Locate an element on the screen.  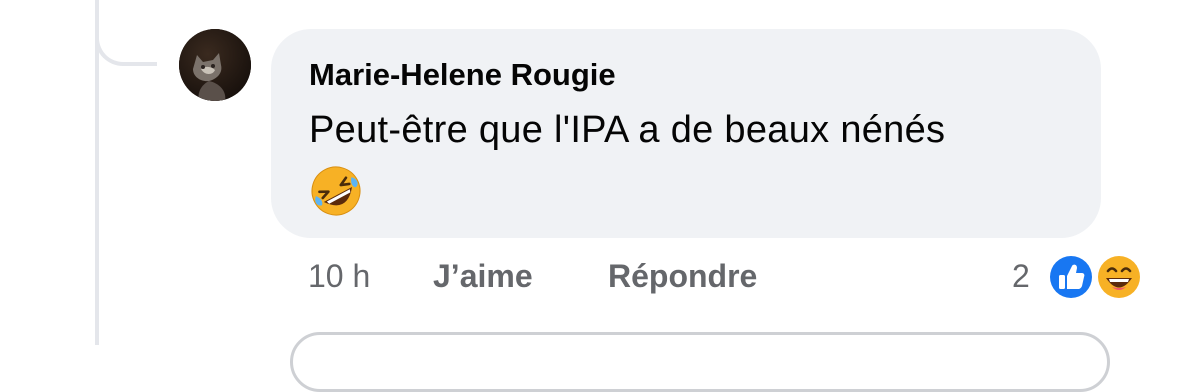
thread-connector is located at coordinates (126, 33).